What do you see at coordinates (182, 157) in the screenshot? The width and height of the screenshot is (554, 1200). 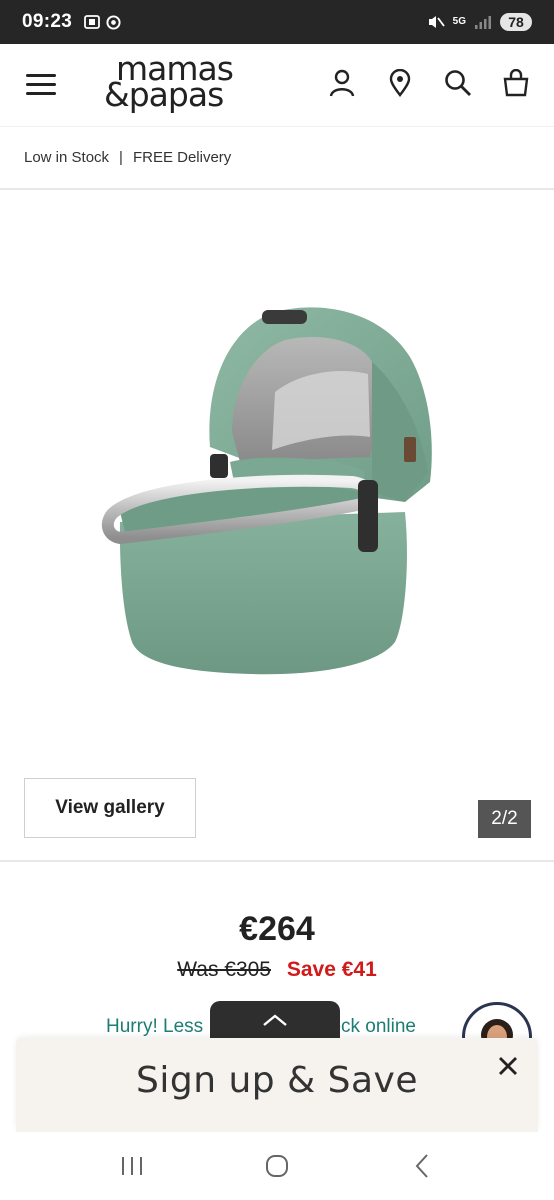 I see `delivery-info: FREE Delivery` at bounding box center [182, 157].